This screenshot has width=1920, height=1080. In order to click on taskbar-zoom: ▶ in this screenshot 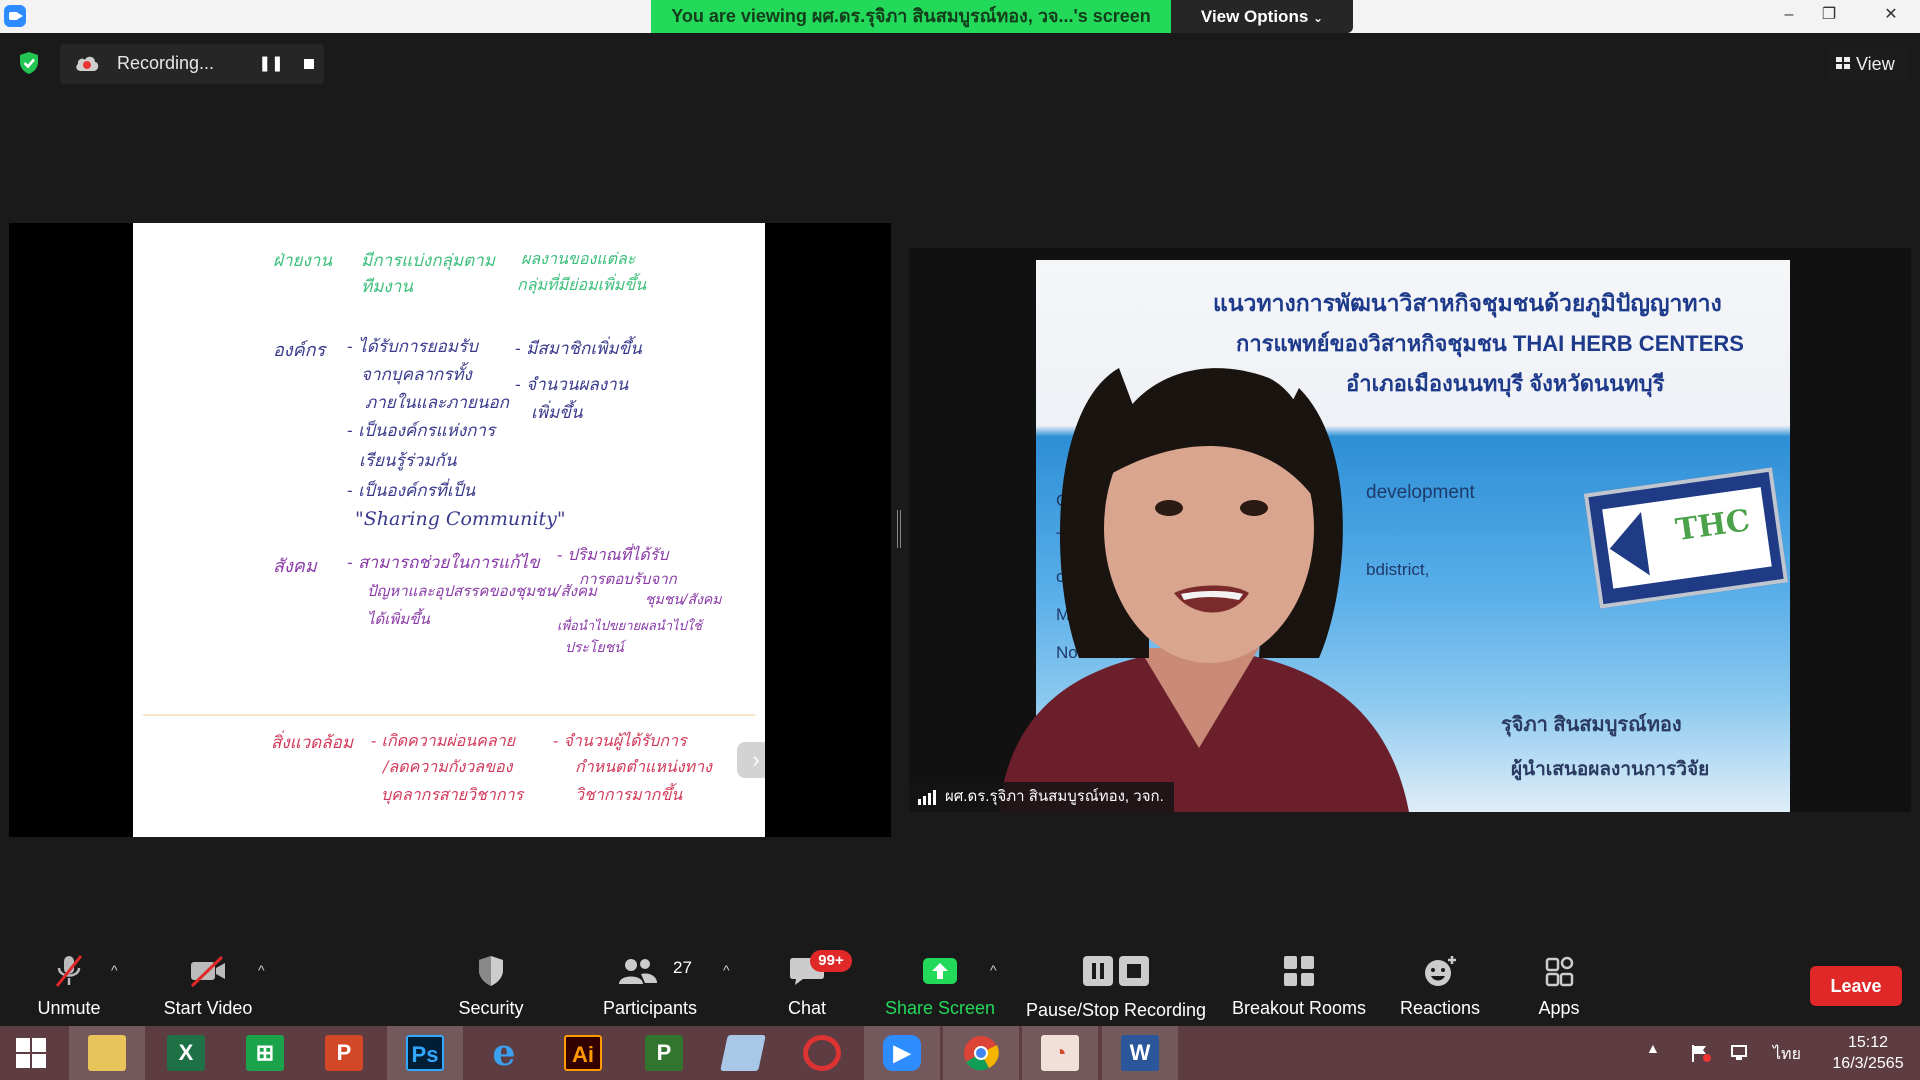, I will do `click(902, 1053)`.